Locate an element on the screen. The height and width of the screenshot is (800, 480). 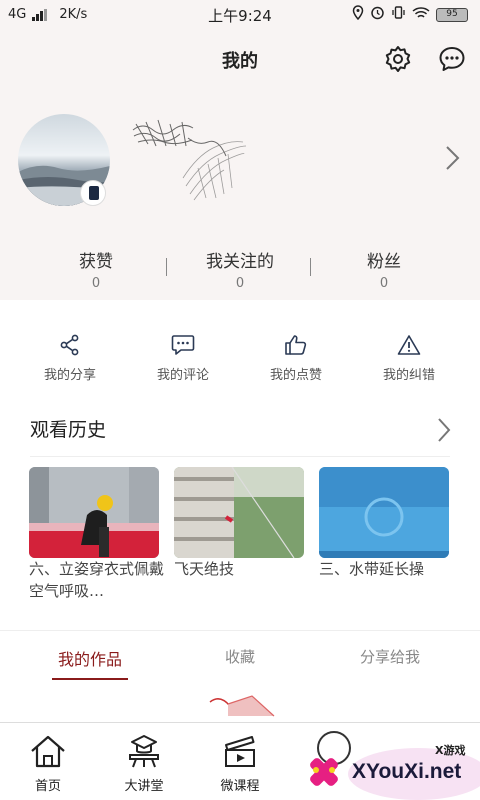
alarm-icon is located at coordinates (377, 14).